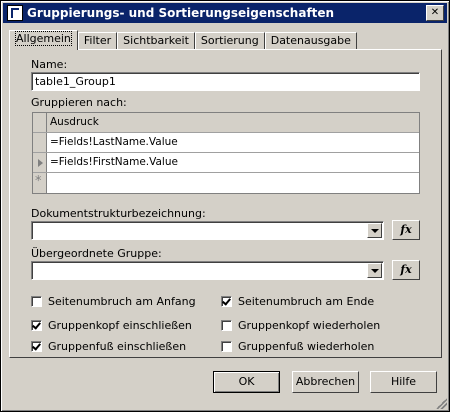 This screenshot has width=450, height=412. What do you see at coordinates (207, 230) in the screenshot?
I see `doc-map-combobox` at bounding box center [207, 230].